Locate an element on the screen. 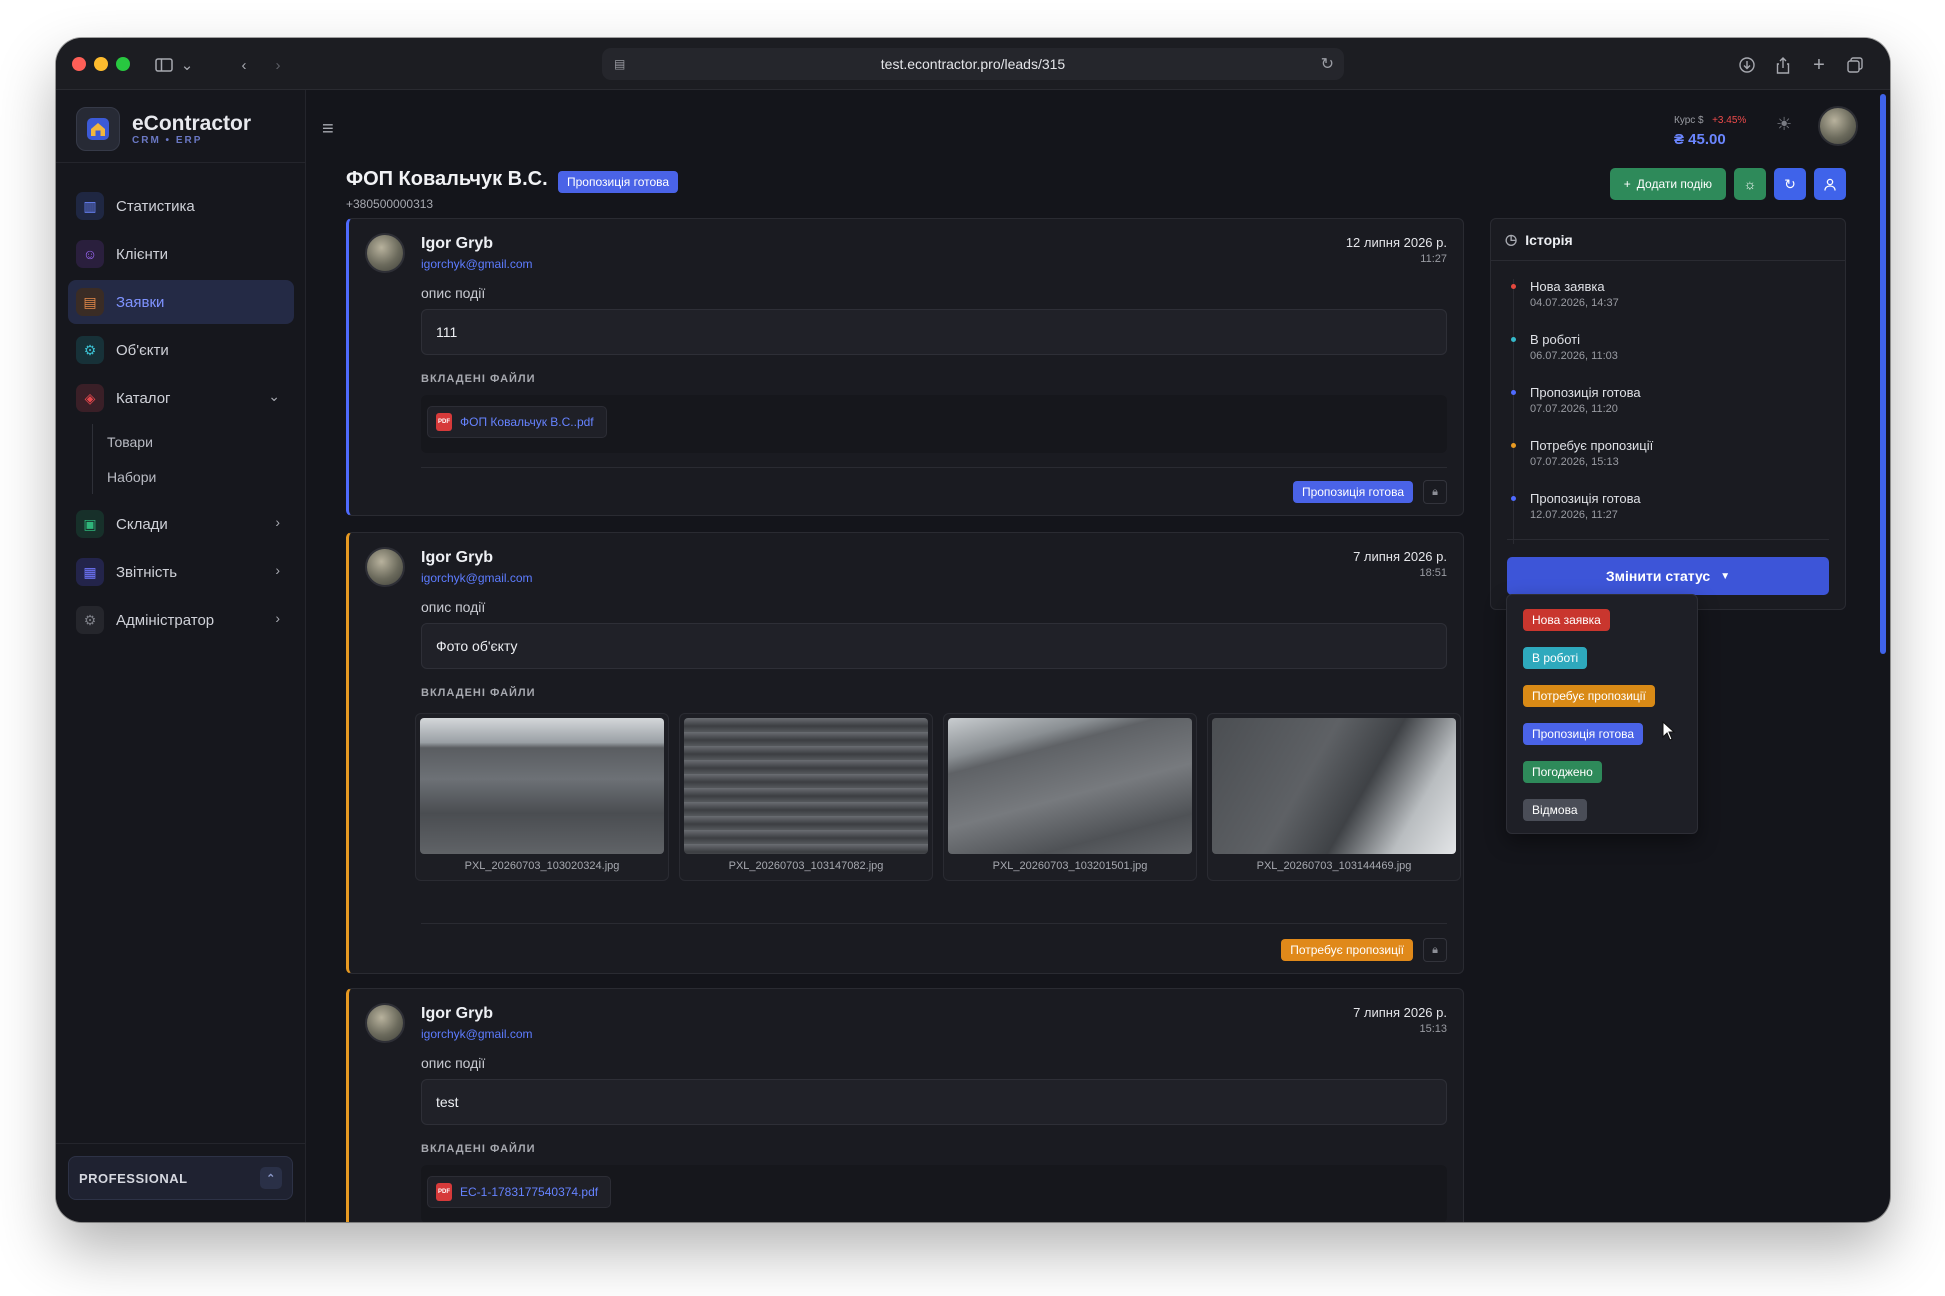 The height and width of the screenshot is (1296, 1945). photo-thumbnail: PXL_20260703_103147082.jpg is located at coordinates (806, 797).